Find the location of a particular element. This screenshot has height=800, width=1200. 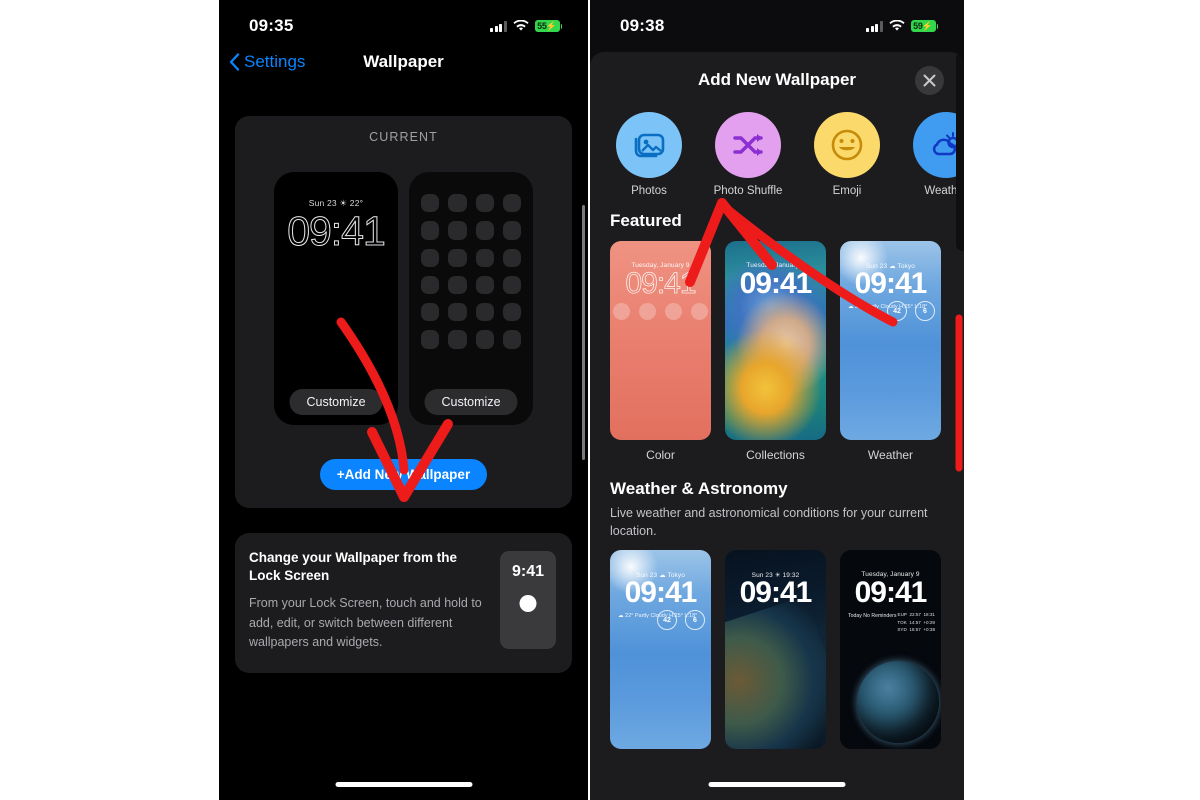

weather-astronomy-wallpaper-item: Sun 23 ☀ 19:32 09:41 is located at coordinates (775, 650).